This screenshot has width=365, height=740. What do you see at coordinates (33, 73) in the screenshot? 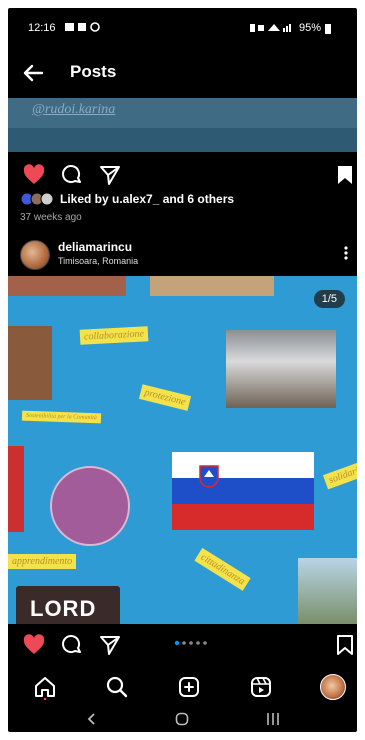
I see `back-arrow-icon` at bounding box center [33, 73].